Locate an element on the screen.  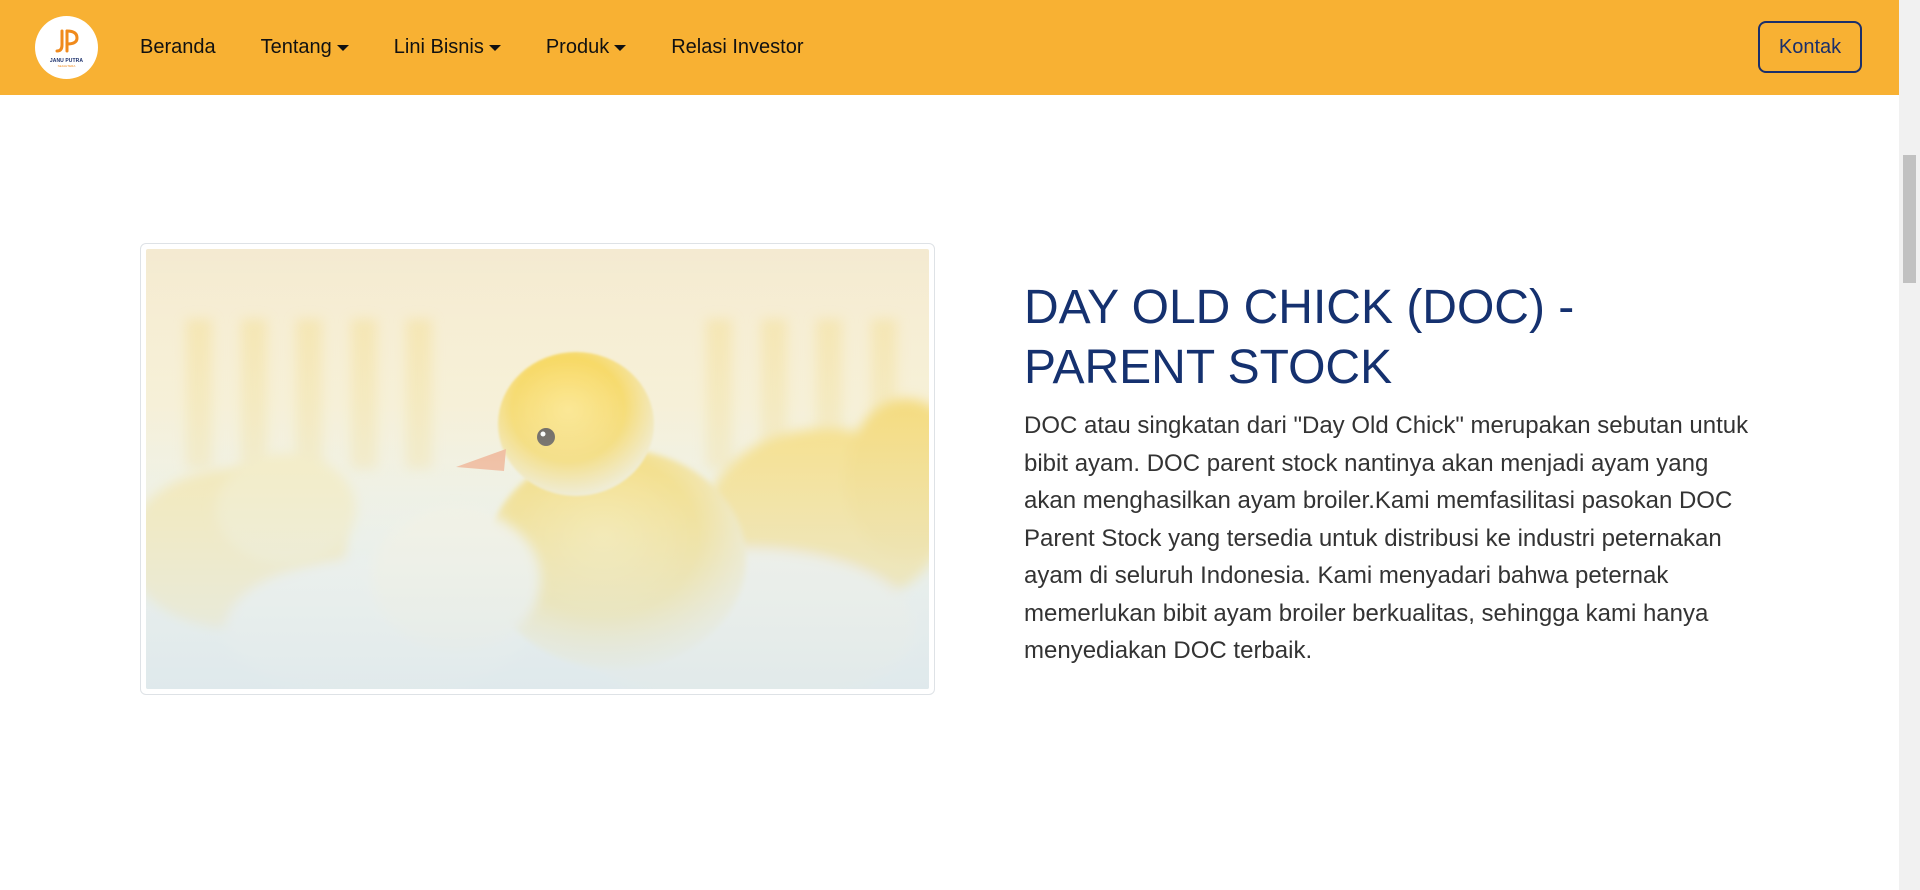
nav-item-beranda: Beranda is located at coordinates (178, 47).